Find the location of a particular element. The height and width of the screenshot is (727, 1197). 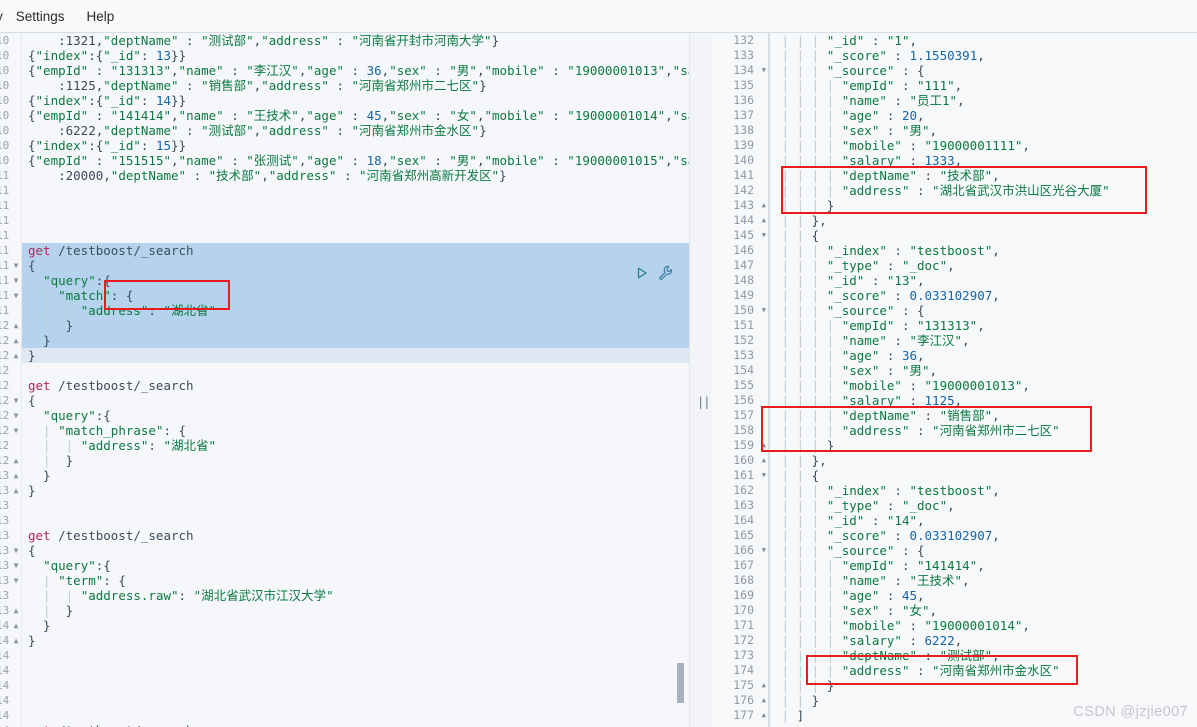

request-line: | "match_phrase": { is located at coordinates (355, 430).